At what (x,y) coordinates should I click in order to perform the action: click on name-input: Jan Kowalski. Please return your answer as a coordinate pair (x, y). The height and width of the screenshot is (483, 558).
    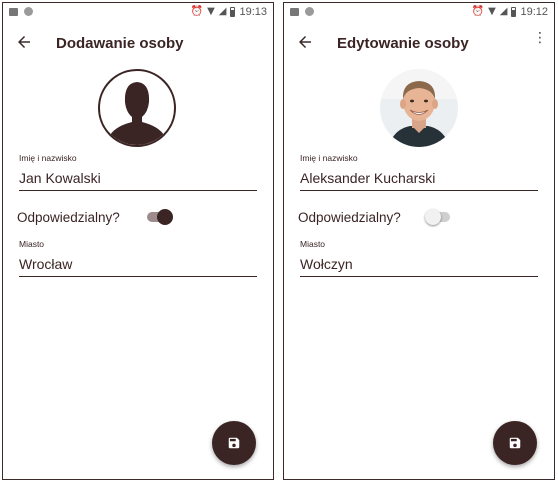
    Looking at the image, I should click on (138, 180).